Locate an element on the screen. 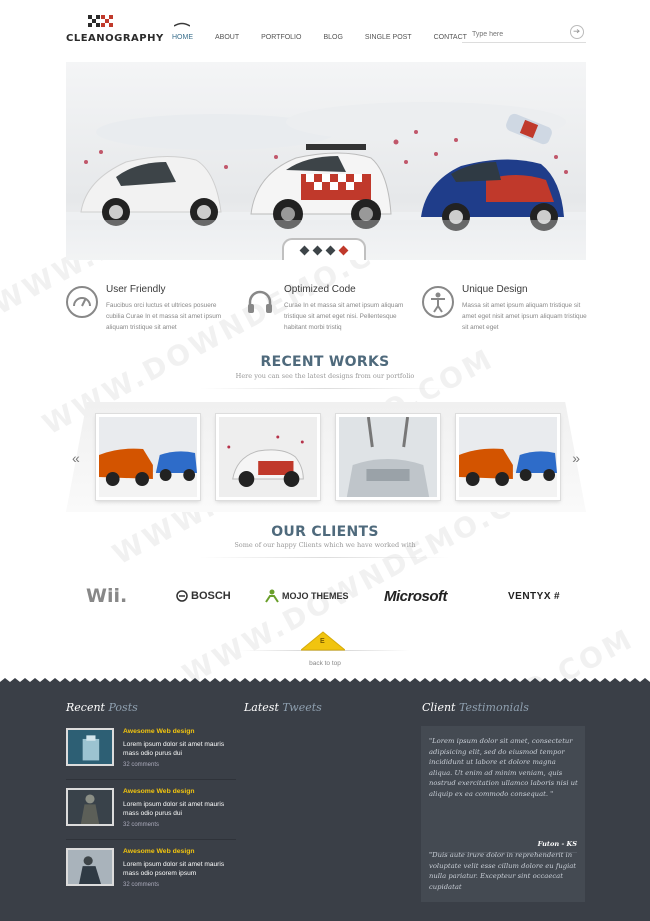 The height and width of the screenshot is (921, 650). heading-light: Testimonials is located at coordinates (493, 707).